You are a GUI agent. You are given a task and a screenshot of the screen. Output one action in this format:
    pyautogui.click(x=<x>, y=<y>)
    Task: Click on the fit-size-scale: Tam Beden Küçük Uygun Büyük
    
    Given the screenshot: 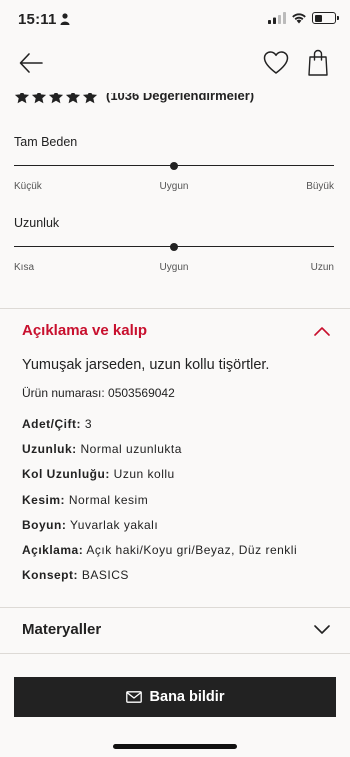 What is the action you would take?
    pyautogui.click(x=174, y=165)
    